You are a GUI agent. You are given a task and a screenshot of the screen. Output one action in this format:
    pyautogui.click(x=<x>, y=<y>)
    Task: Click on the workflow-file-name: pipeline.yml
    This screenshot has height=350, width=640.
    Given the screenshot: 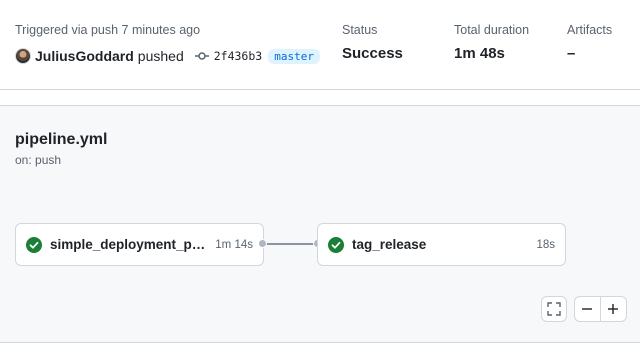 What is the action you would take?
    pyautogui.click(x=61, y=139)
    